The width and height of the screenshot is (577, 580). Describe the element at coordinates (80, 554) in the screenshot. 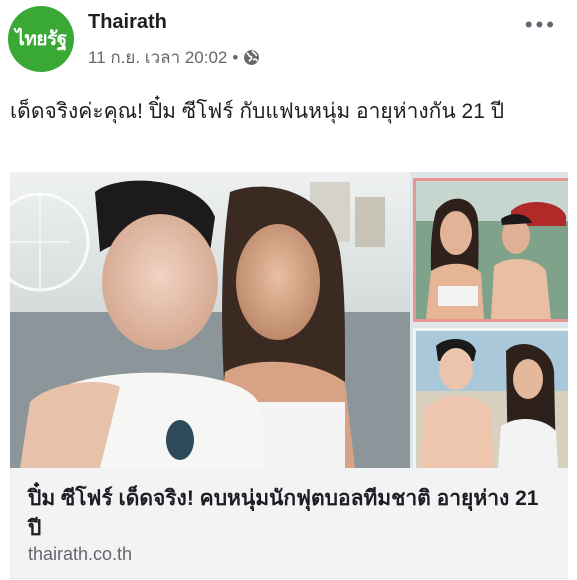

I see `link-domain: thairath.co.th` at that location.